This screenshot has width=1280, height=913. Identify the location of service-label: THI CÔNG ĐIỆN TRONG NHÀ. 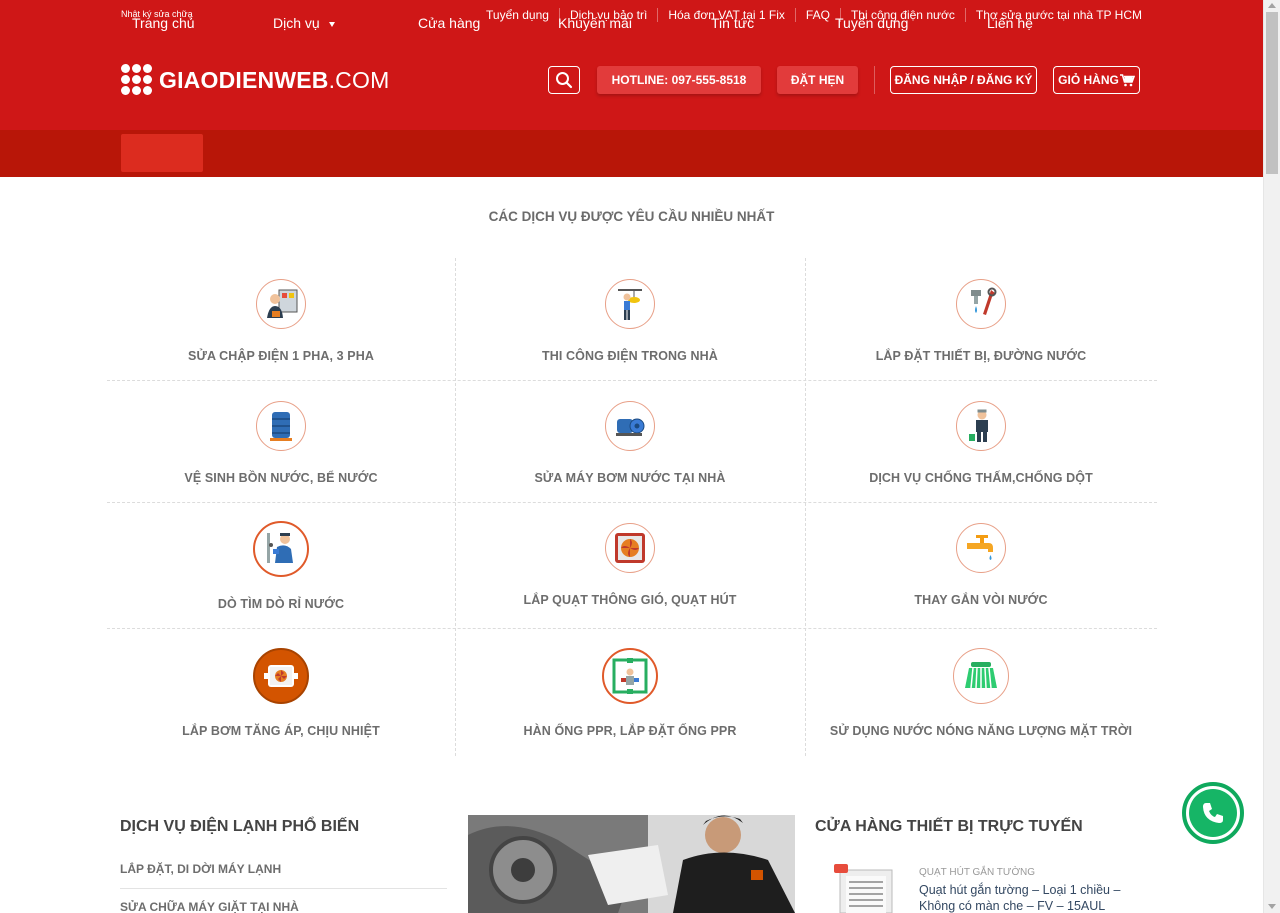
(630, 356).